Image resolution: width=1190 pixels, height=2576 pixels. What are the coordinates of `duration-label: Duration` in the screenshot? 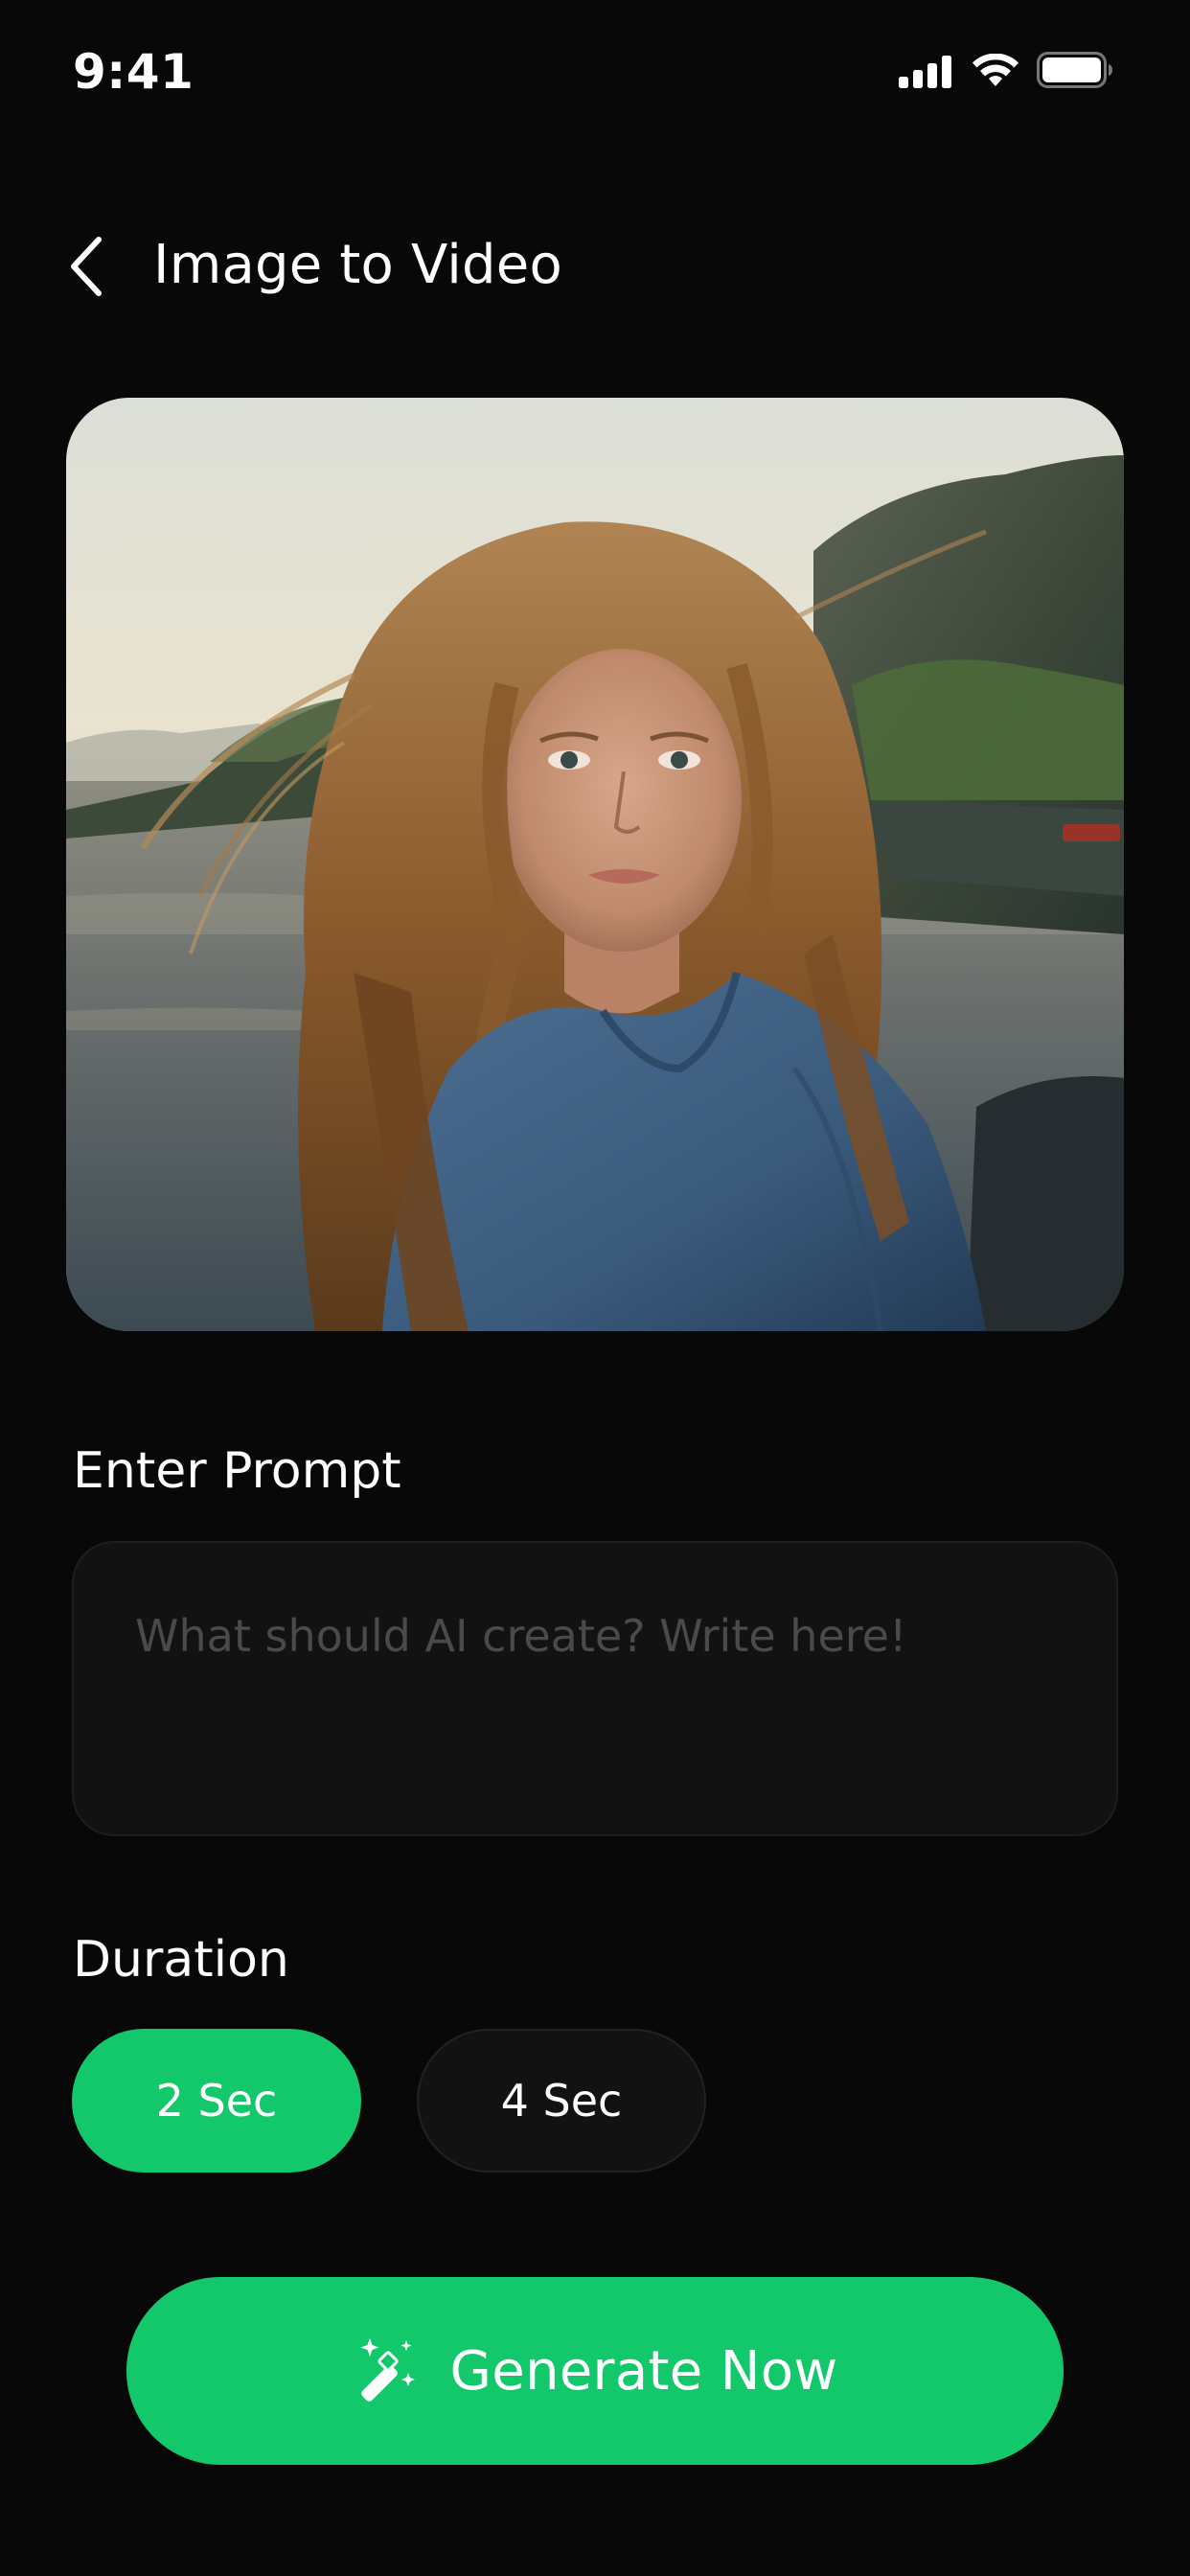 It's located at (181, 1960).